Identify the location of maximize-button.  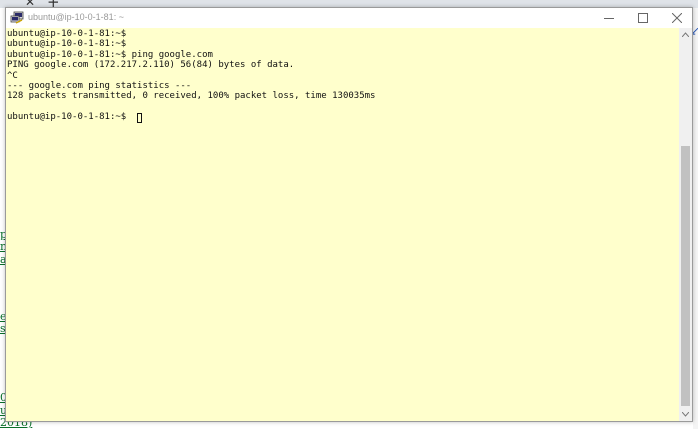
(643, 18).